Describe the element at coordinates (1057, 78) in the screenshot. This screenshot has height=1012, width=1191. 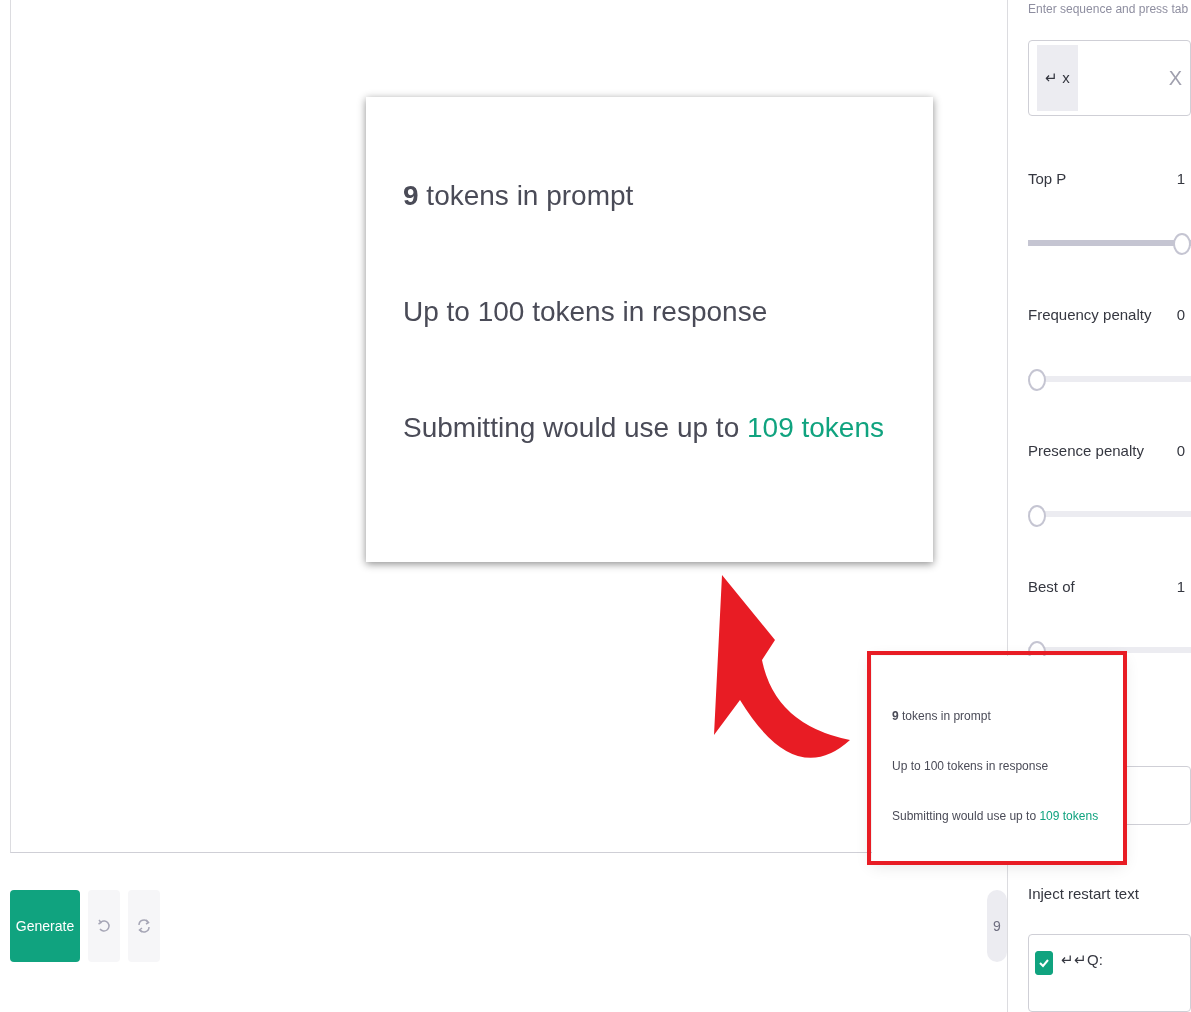
I see `sequence-chip: ↵ x` at that location.